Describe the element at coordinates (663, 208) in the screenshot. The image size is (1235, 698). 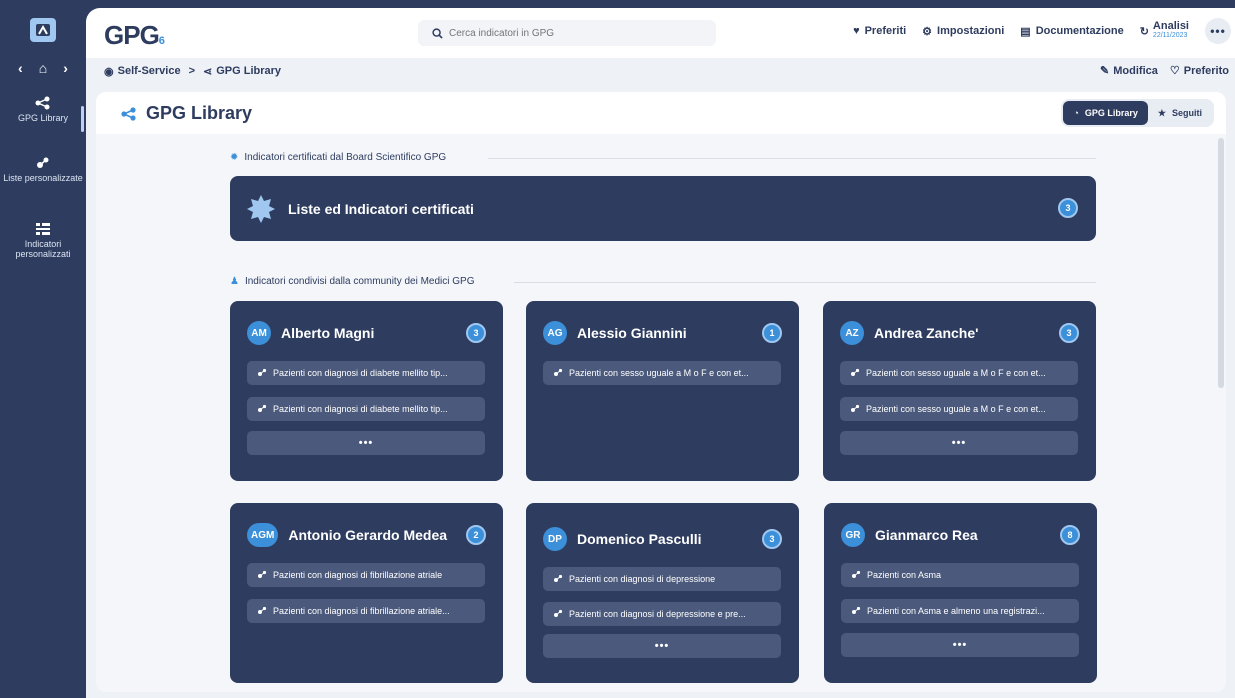
I see `certified-card: Liste ed Indicatori certificati 3` at that location.